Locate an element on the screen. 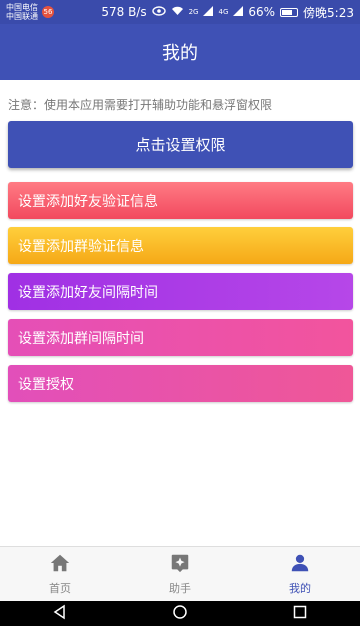 This screenshot has width=360, height=626. wifi-icon is located at coordinates (177, 12).